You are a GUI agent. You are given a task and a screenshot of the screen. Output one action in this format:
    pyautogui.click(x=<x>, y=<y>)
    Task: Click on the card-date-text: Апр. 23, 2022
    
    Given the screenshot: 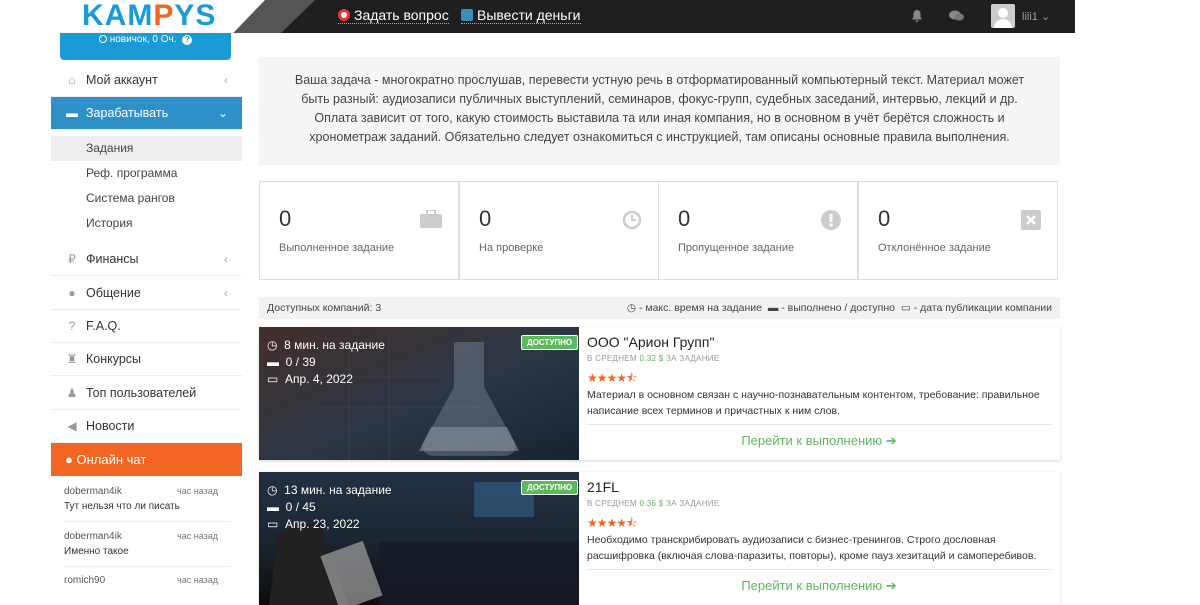 What is the action you would take?
    pyautogui.click(x=322, y=524)
    